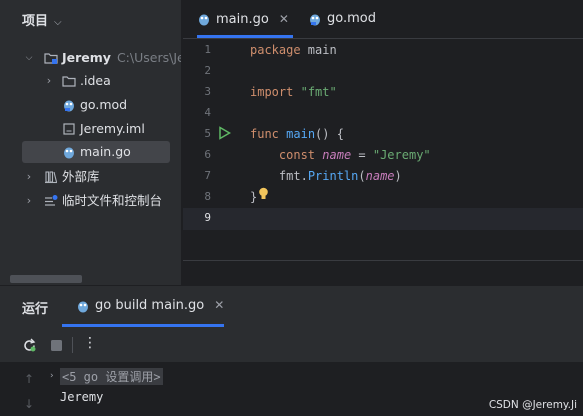 The width and height of the screenshot is (583, 416). Describe the element at coordinates (207, 133) in the screenshot. I see `line-number: 5` at that location.